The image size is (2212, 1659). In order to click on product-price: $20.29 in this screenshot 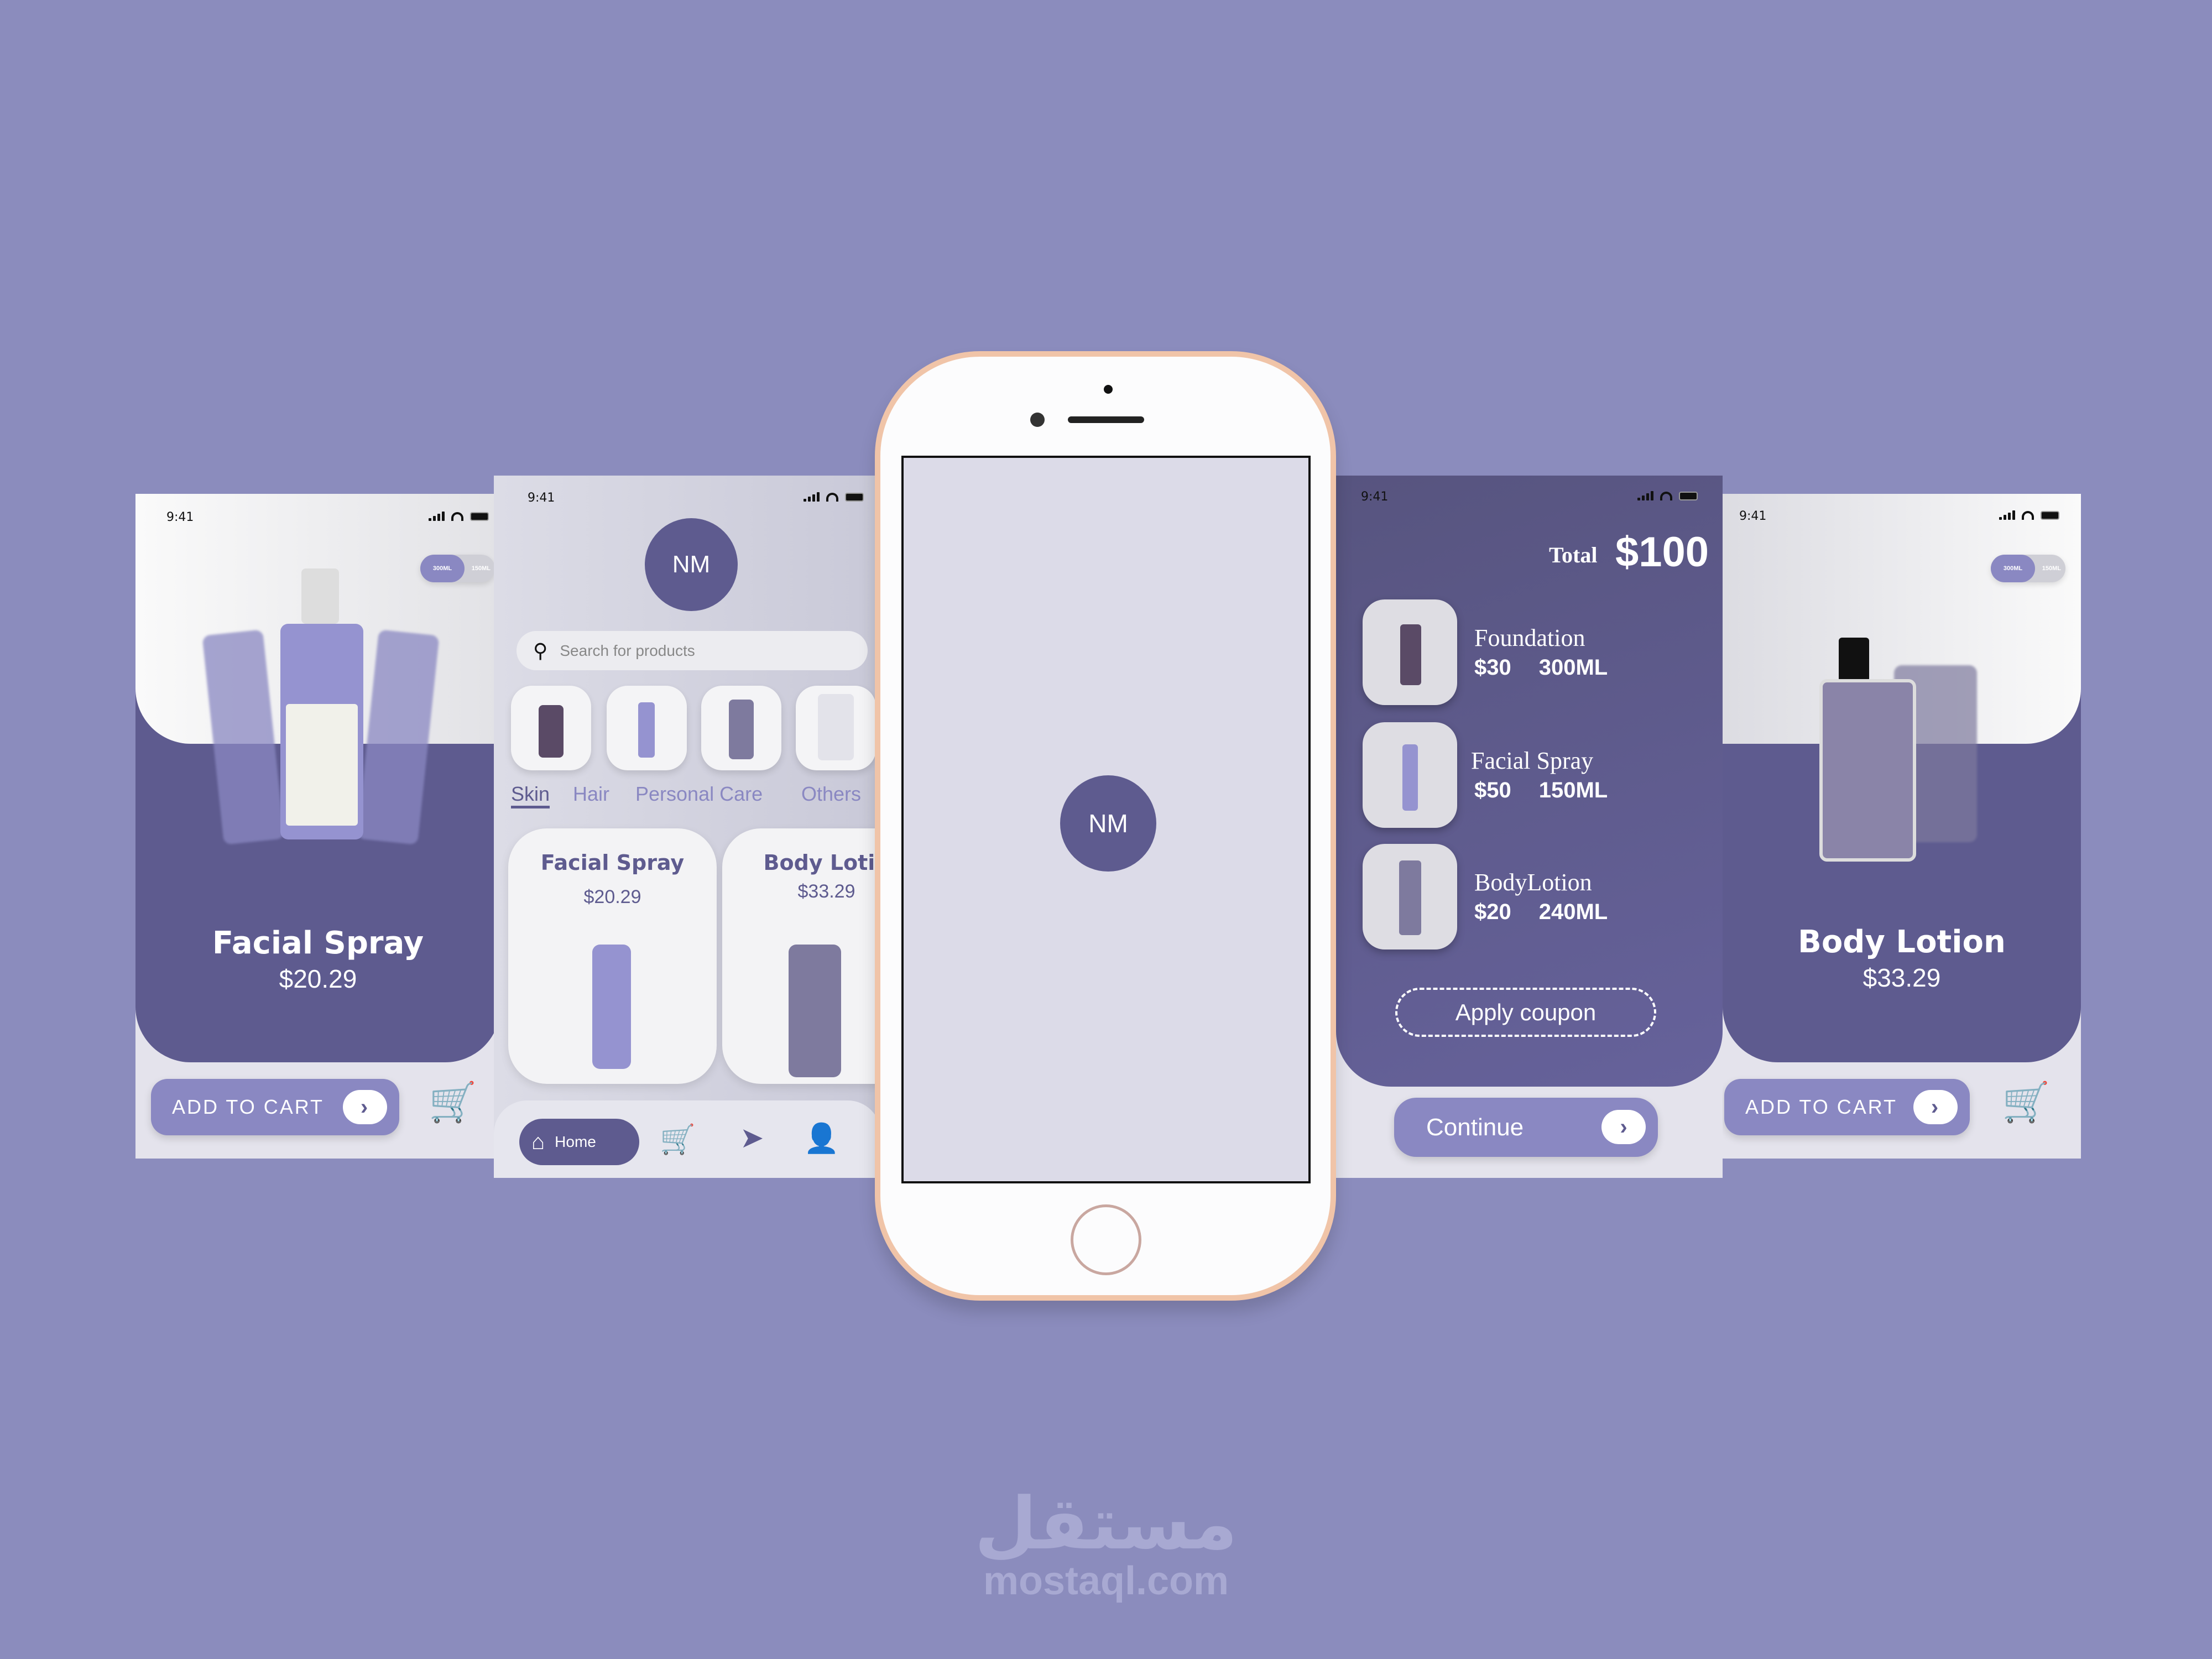, I will do `click(318, 979)`.